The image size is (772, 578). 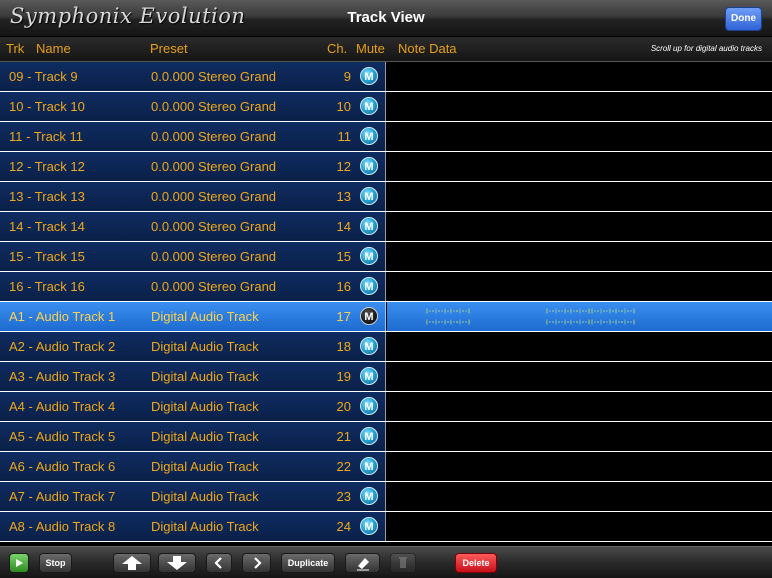 I want to click on track-row: 15 - Track 15 0.0.000 Stereo Grand 15 M, so click(x=386, y=257).